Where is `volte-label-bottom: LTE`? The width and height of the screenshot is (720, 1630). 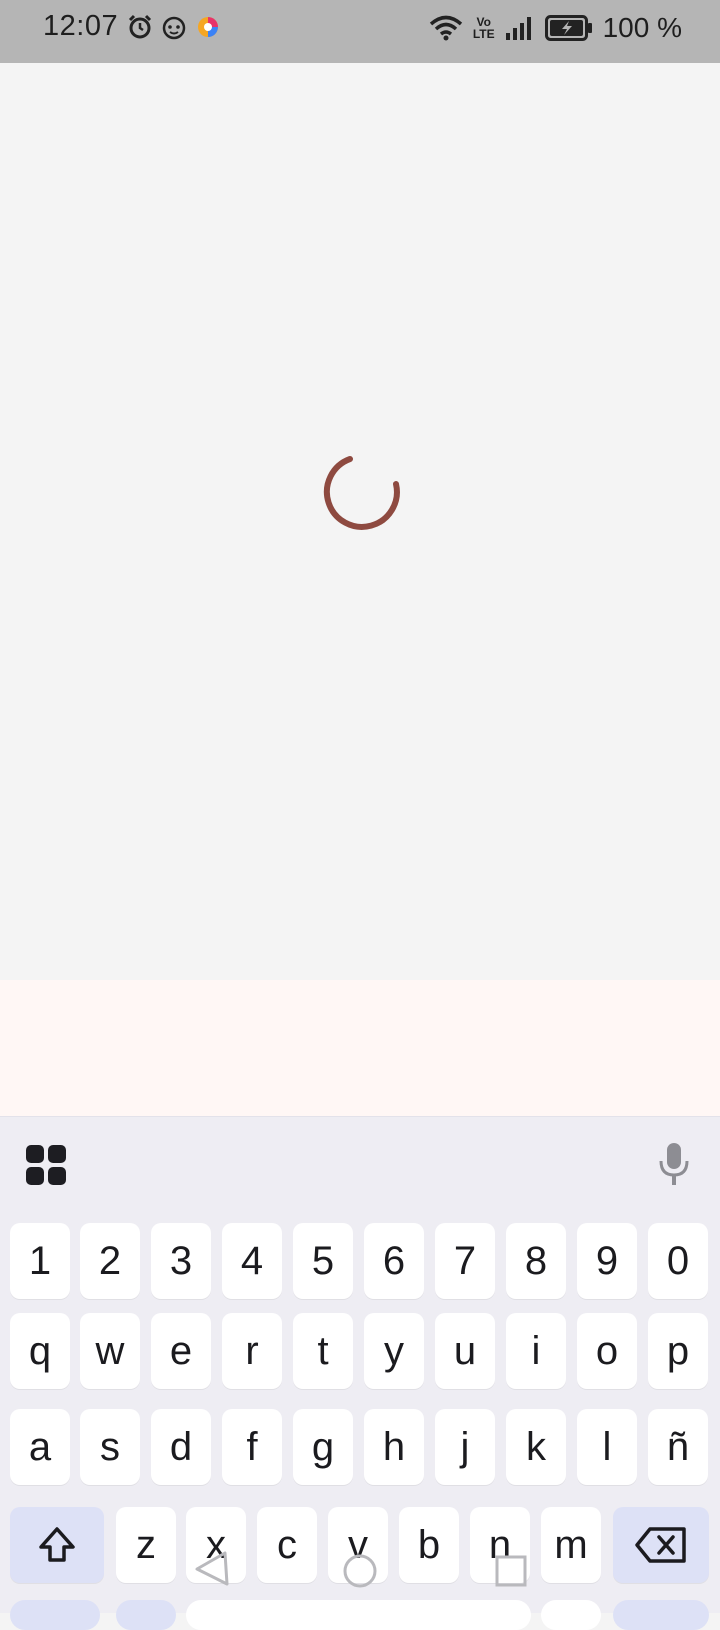
volte-label-bottom: LTE is located at coordinates (483, 34).